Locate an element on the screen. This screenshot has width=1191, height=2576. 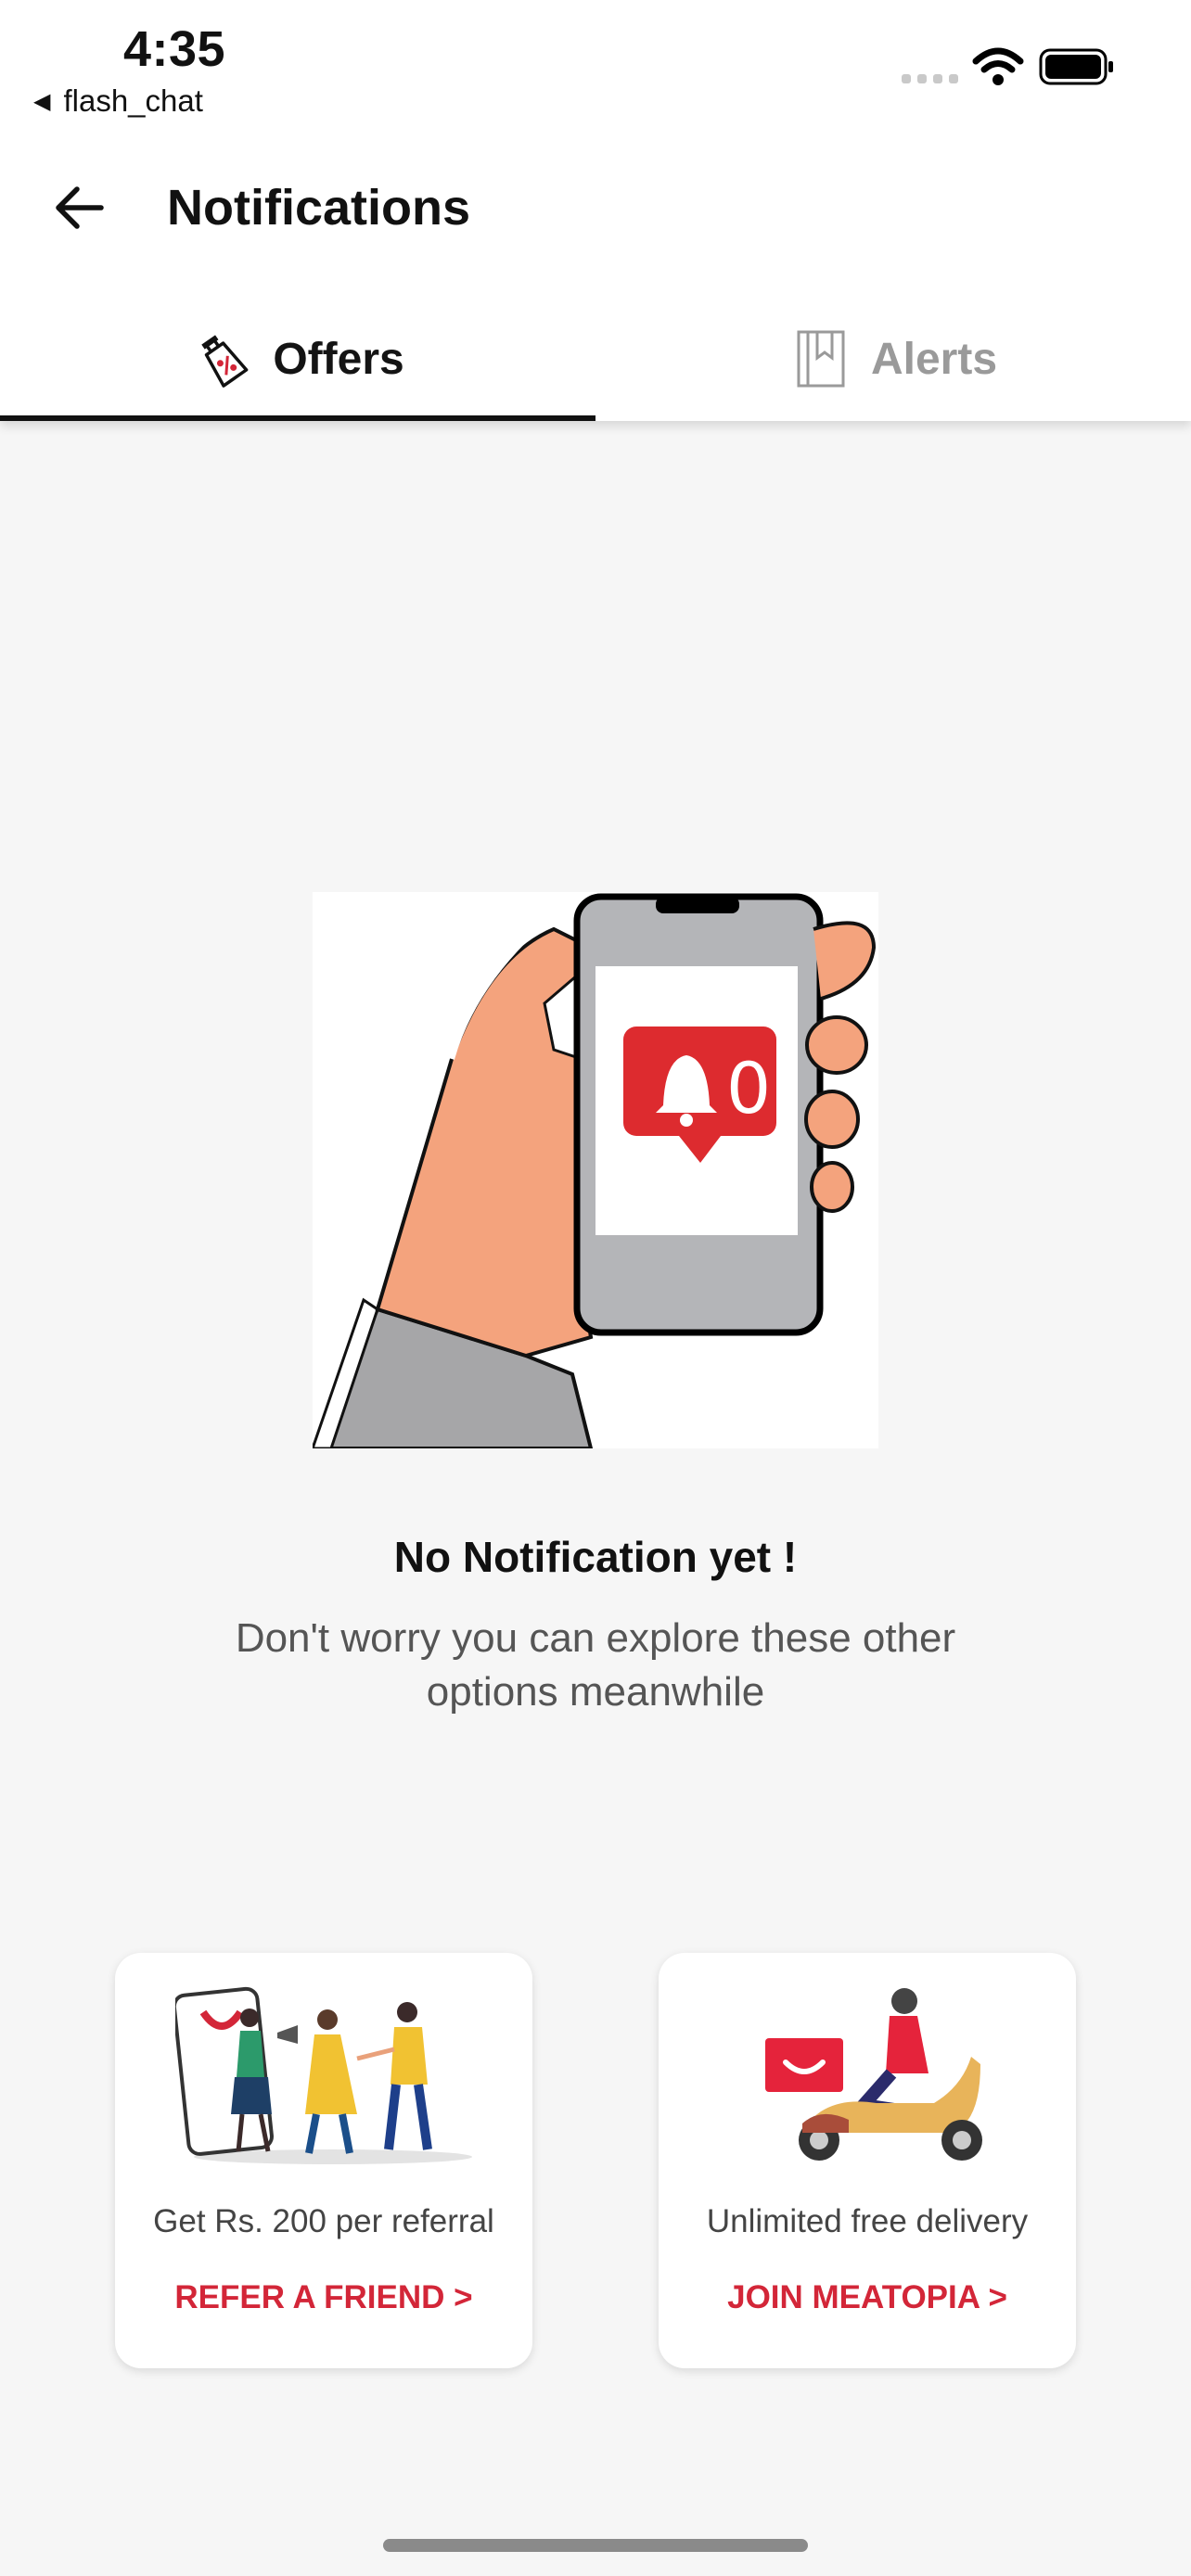
battery-icon is located at coordinates (1076, 66).